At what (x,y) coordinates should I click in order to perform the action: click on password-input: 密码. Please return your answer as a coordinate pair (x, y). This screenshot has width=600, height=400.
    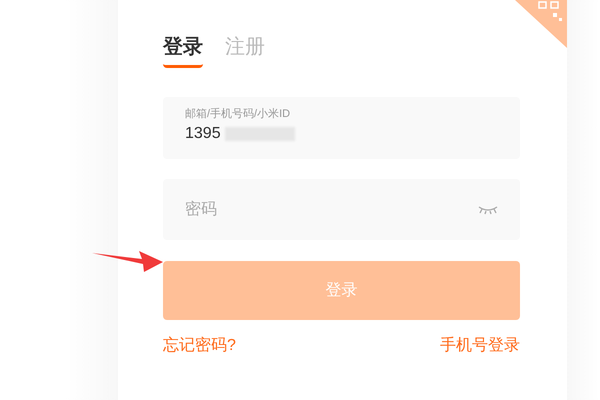
    Looking at the image, I should click on (331, 210).